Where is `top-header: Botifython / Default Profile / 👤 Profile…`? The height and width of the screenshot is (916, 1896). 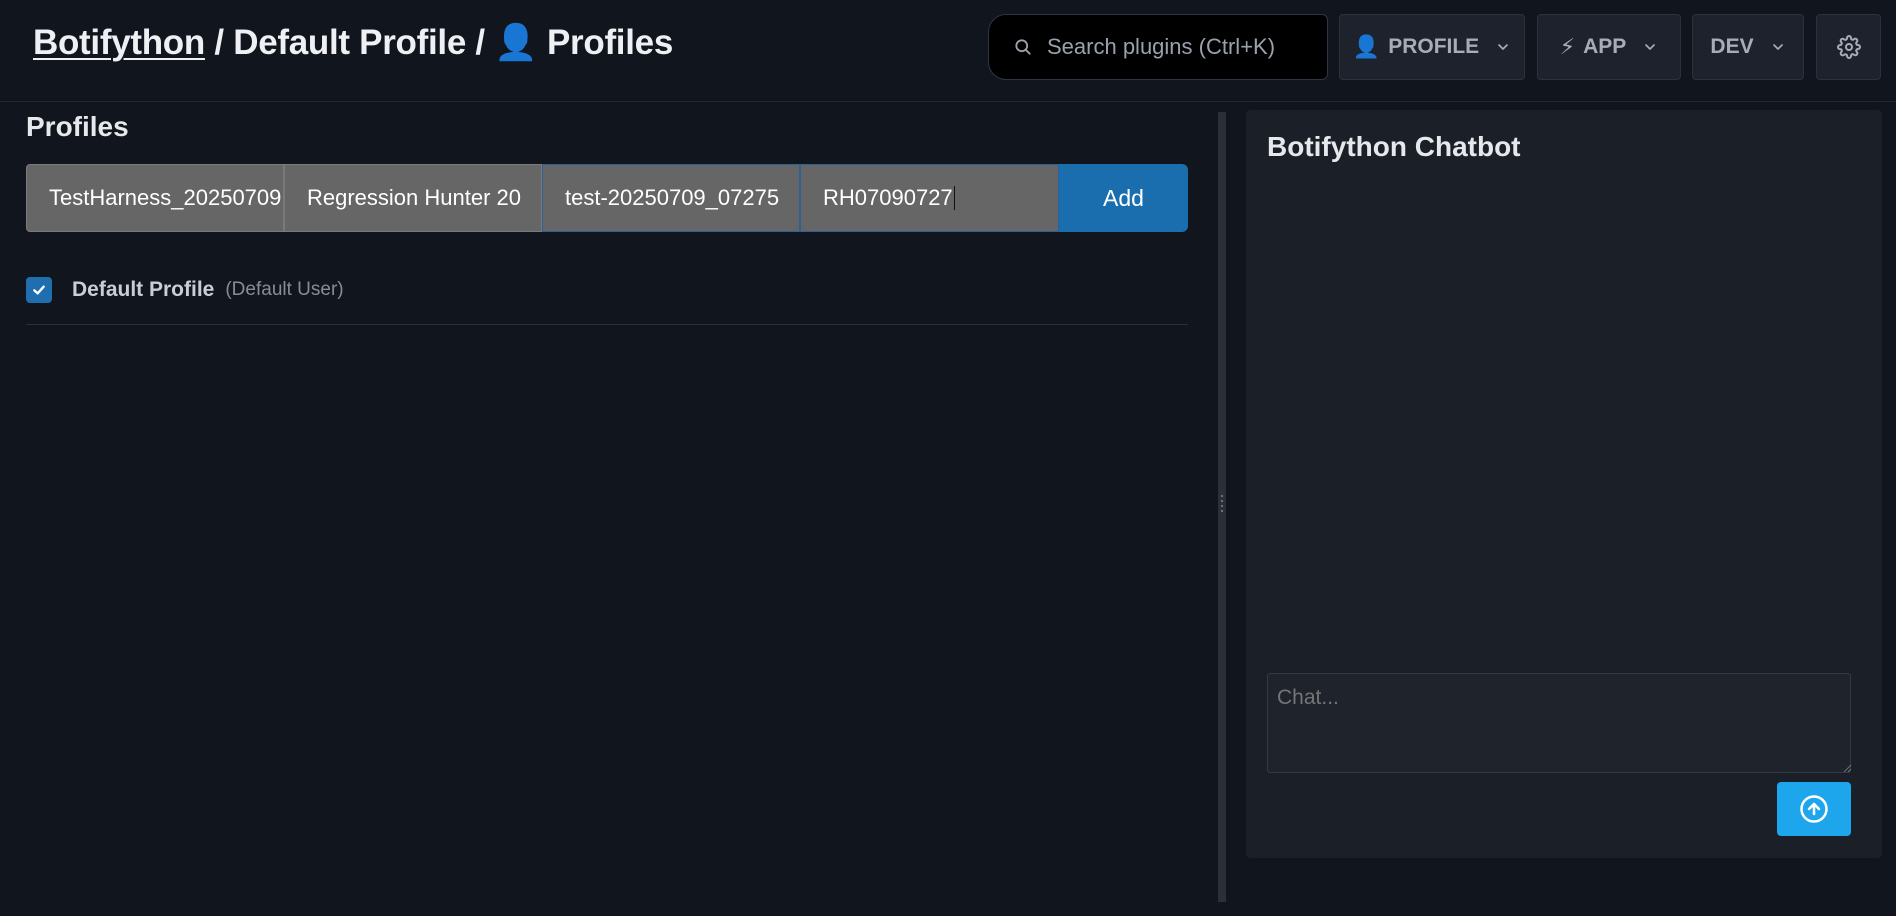 top-header: Botifython / Default Profile / 👤 Profile… is located at coordinates (948, 51).